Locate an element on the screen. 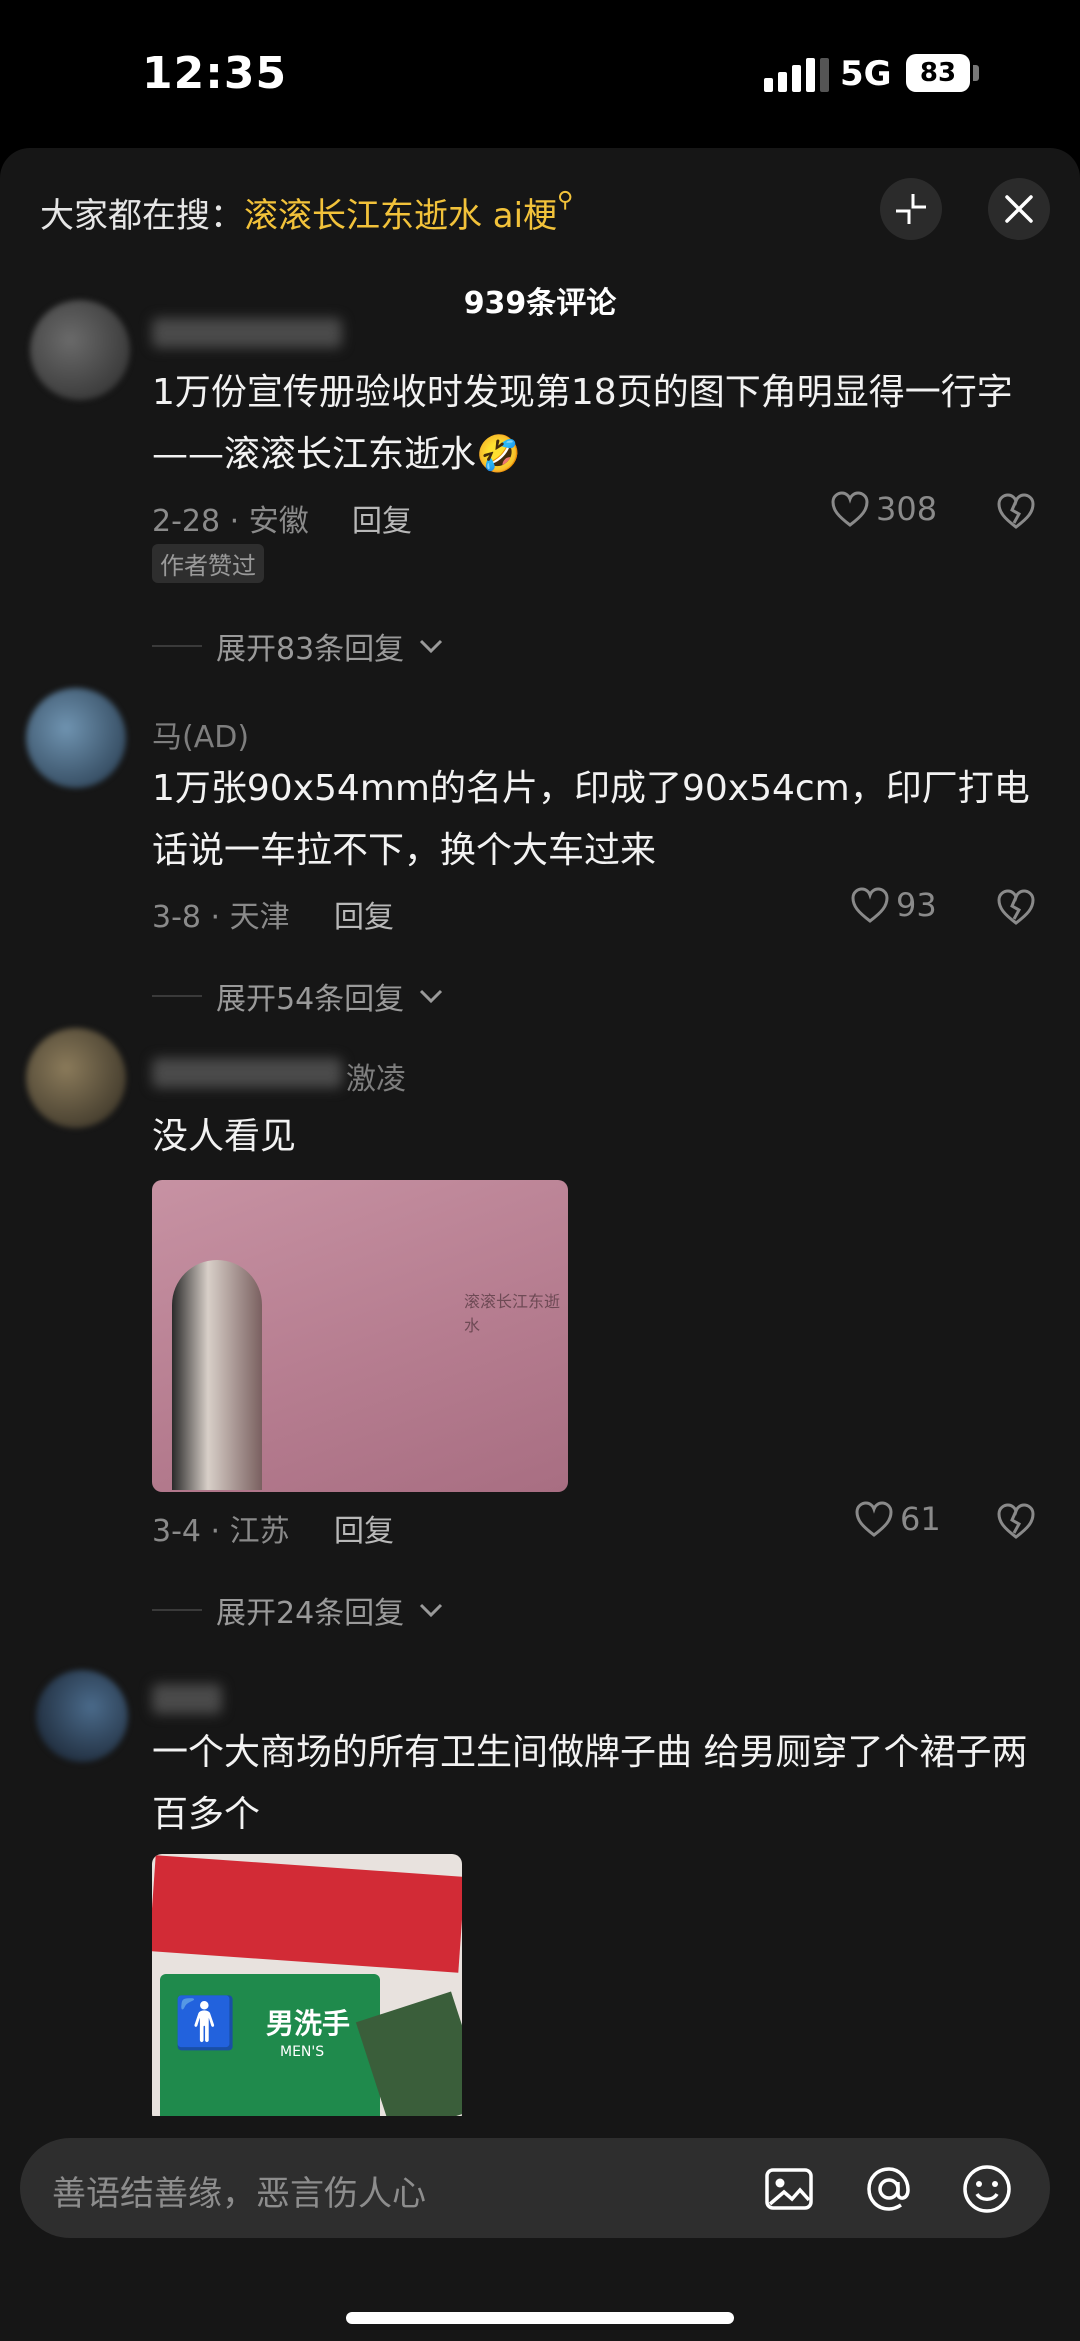 This screenshot has width=1080, height=2341. like-button: 308 is located at coordinates (883, 509).